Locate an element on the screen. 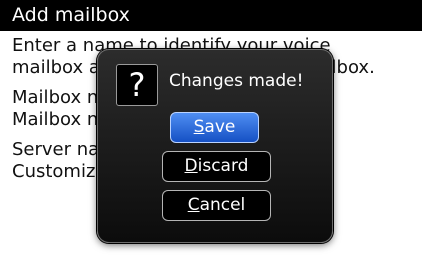 This screenshot has width=422, height=278. discard-button-mnemonic: D is located at coordinates (191, 166).